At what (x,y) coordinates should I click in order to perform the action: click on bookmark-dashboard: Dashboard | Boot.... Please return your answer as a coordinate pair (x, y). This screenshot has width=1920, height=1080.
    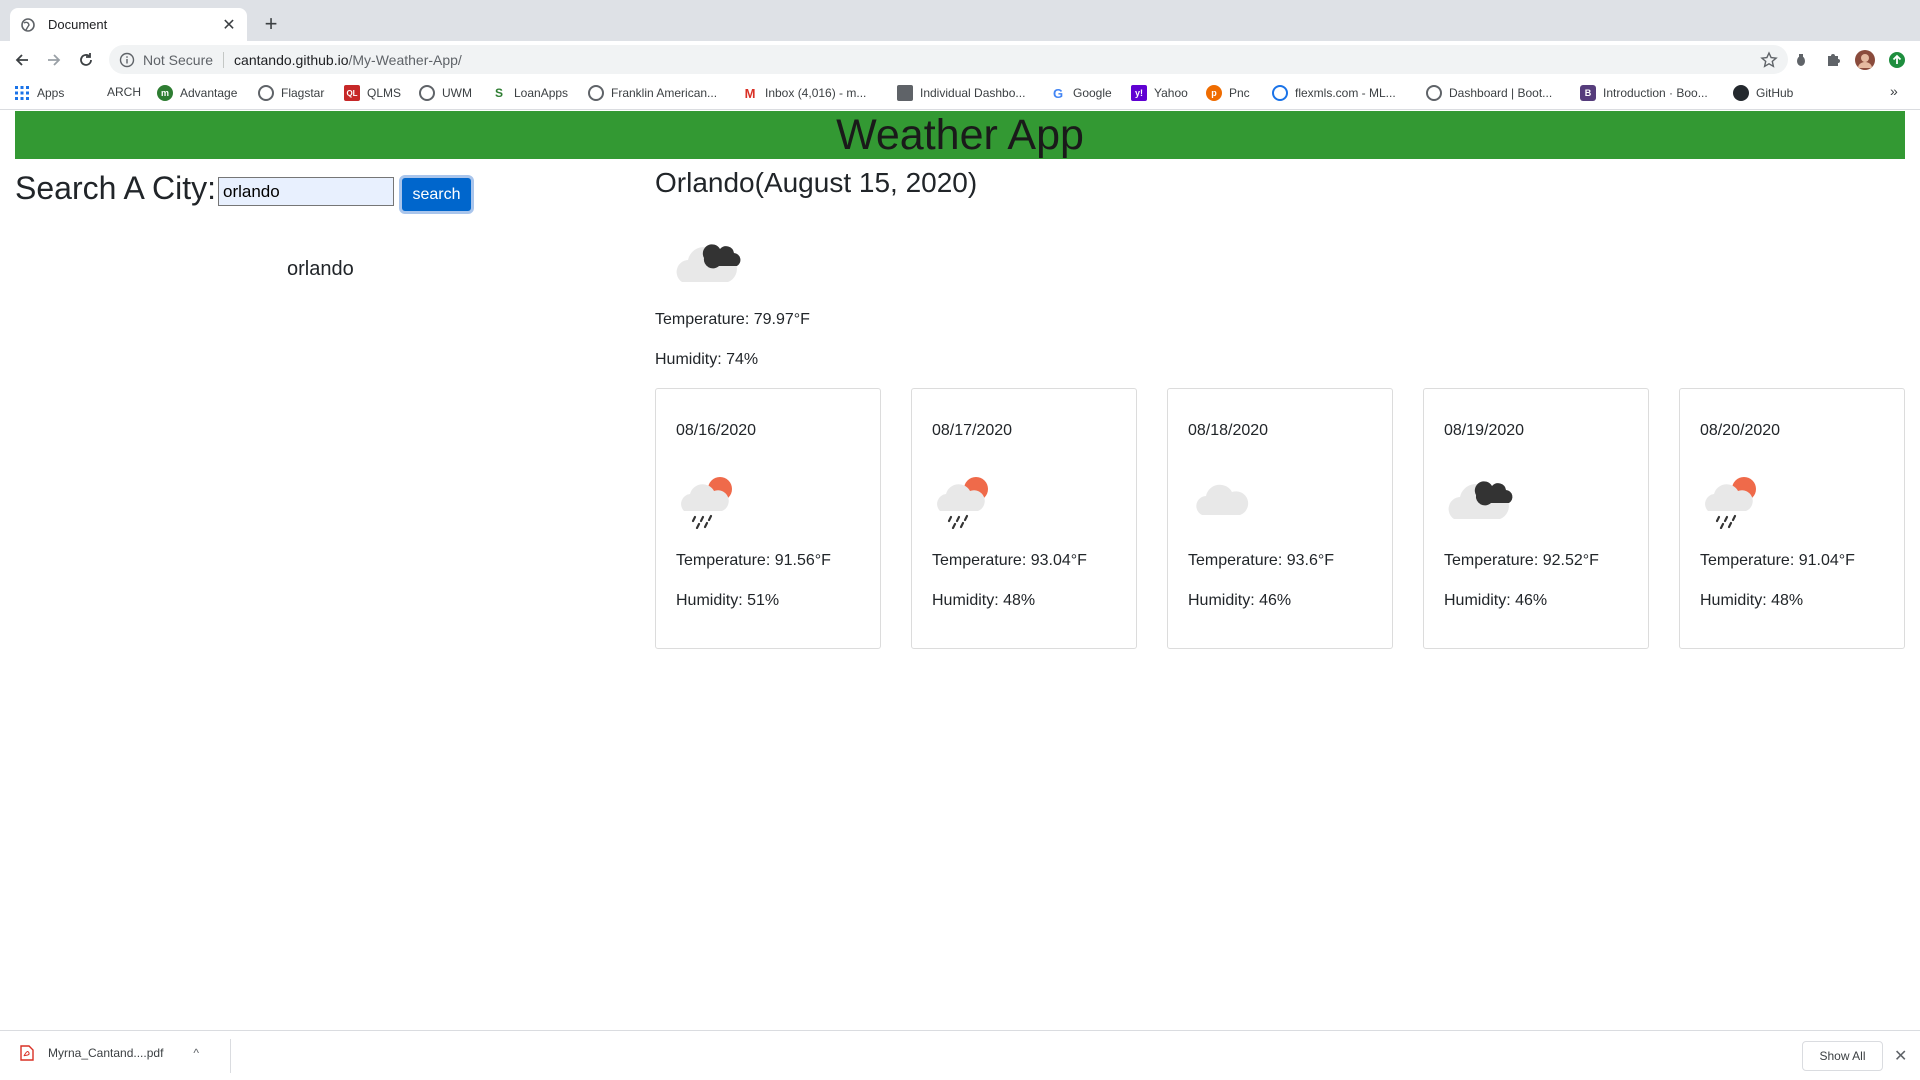
    Looking at the image, I should click on (1489, 93).